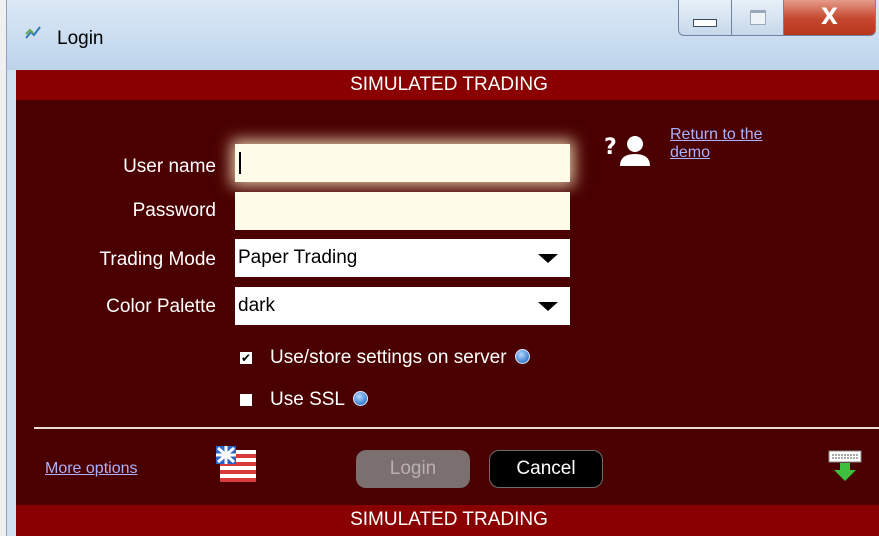 This screenshot has height=536, width=879. I want to click on use-ssl-option: Use SSL, so click(304, 400).